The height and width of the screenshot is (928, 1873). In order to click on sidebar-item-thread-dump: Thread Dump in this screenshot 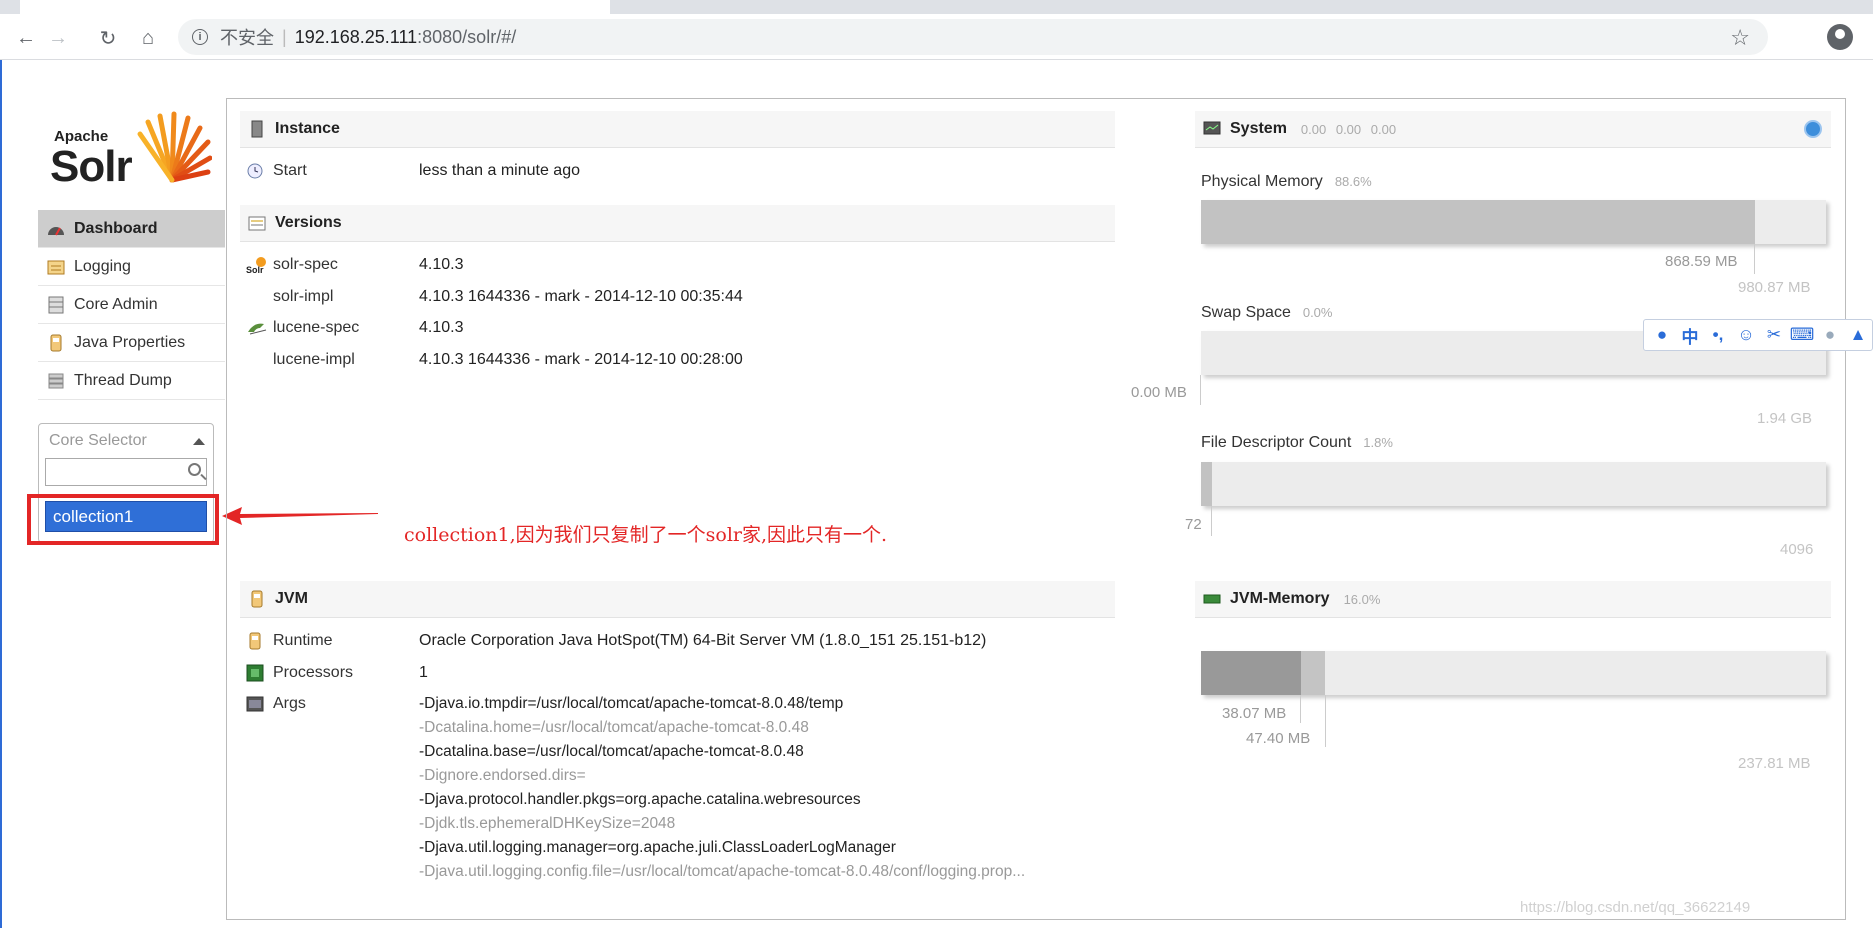, I will do `click(131, 381)`.